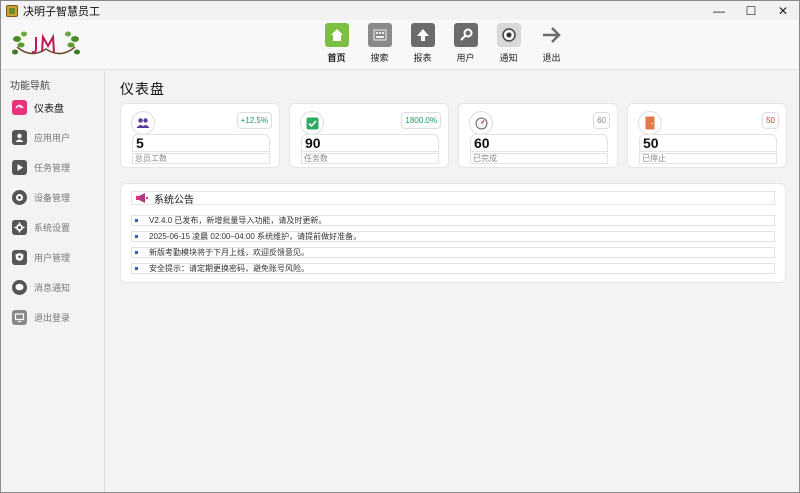 This screenshot has height=493, width=800. Describe the element at coordinates (143, 123) in the screenshot. I see `group-icon` at that location.